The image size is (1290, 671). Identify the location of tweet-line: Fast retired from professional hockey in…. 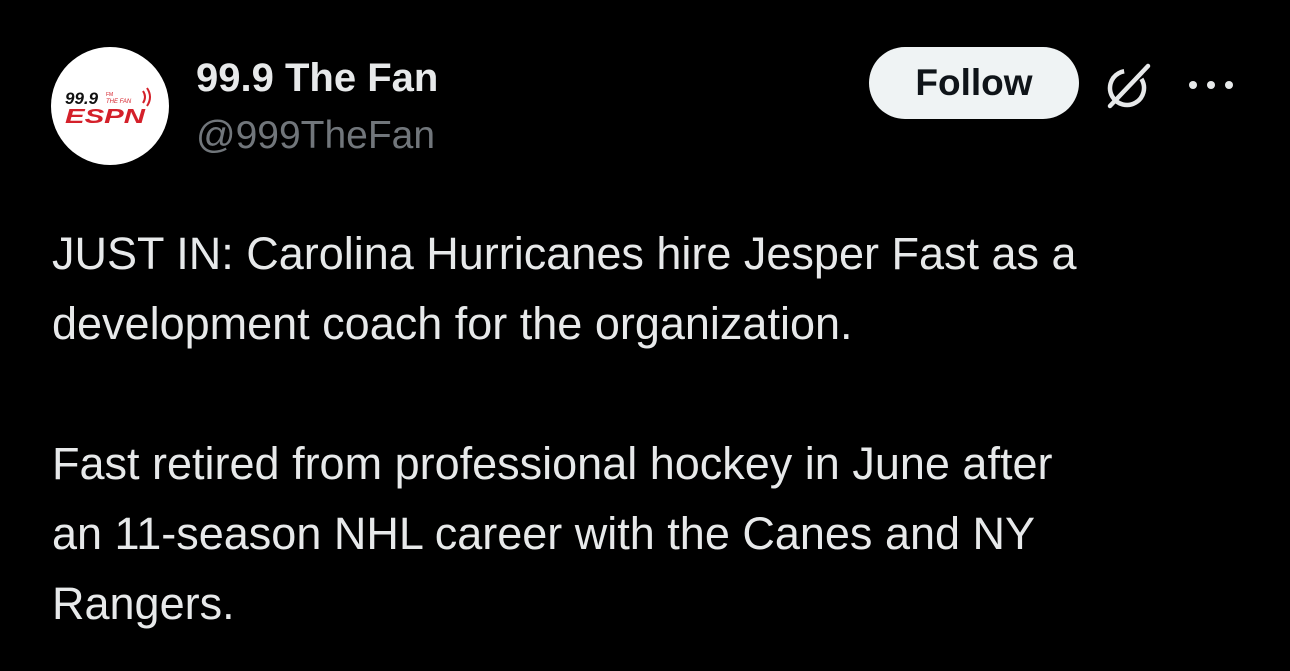
(552, 463).